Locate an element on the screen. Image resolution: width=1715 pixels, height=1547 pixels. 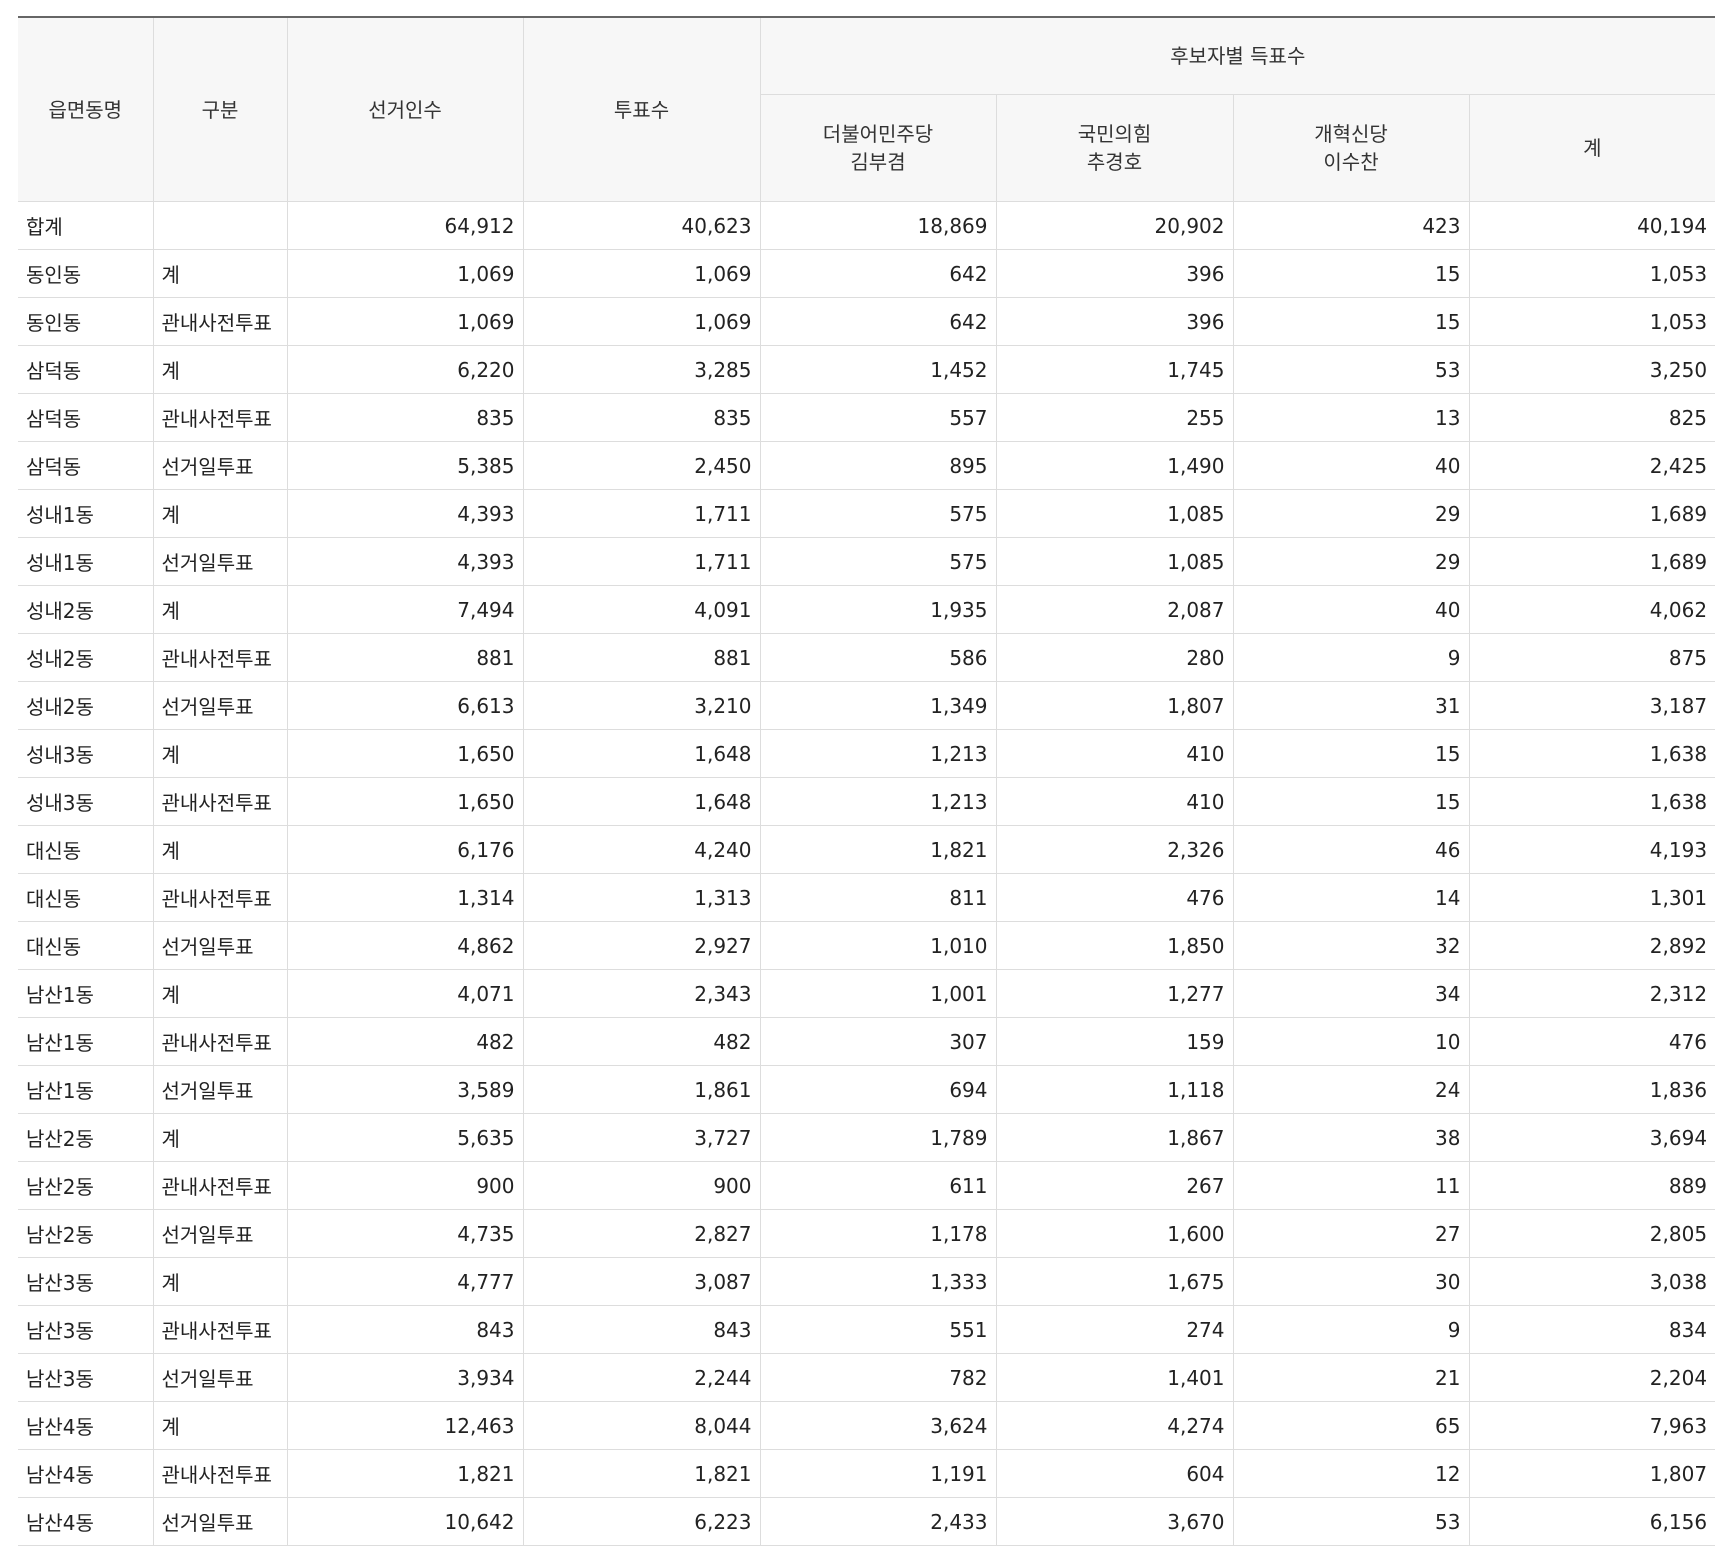
table-row: 남산3동 관내사전투표 843 843 551 274 9 834 is located at coordinates (866, 1329).